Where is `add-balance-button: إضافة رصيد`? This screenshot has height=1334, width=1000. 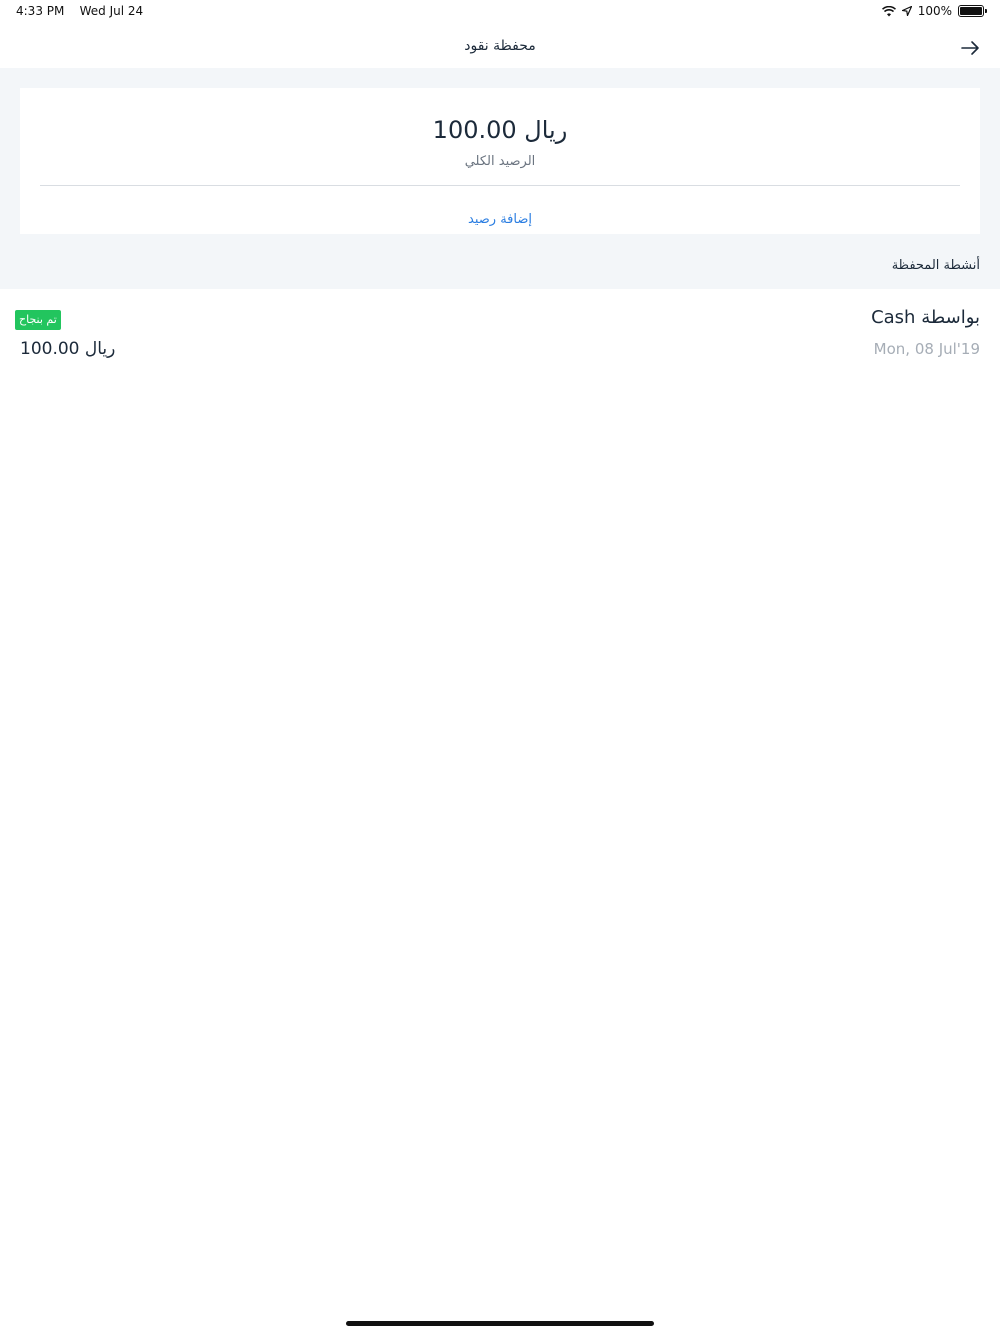 add-balance-button: إضافة رصيد is located at coordinates (500, 219).